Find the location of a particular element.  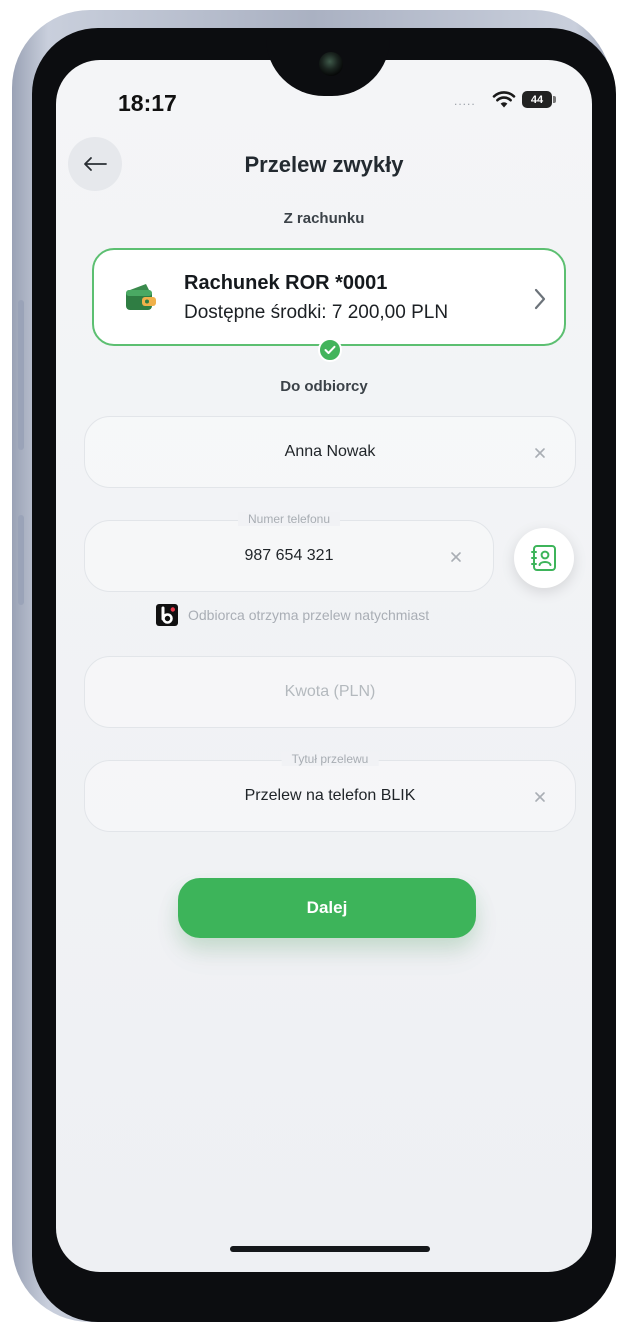

home-indicator is located at coordinates (330, 1249).